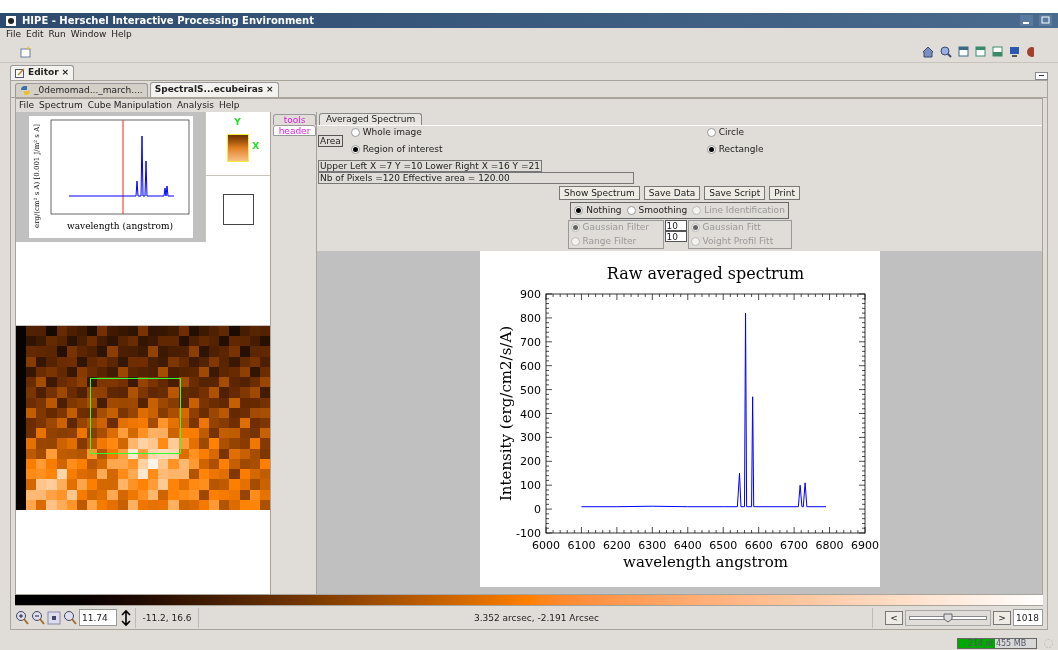  I want to click on restore-icon, so click(1045, 20).